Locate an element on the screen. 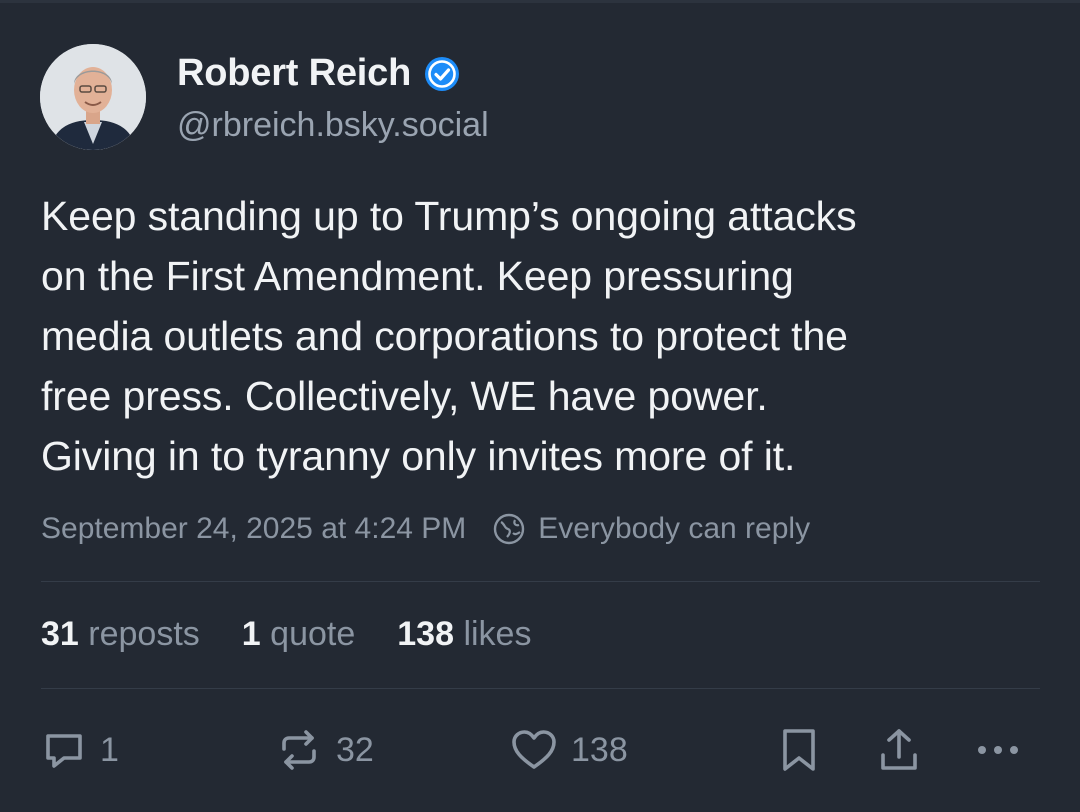 The image size is (1080, 812). post-text-line: on the First Amendment. Keep pressuring is located at coordinates (417, 276).